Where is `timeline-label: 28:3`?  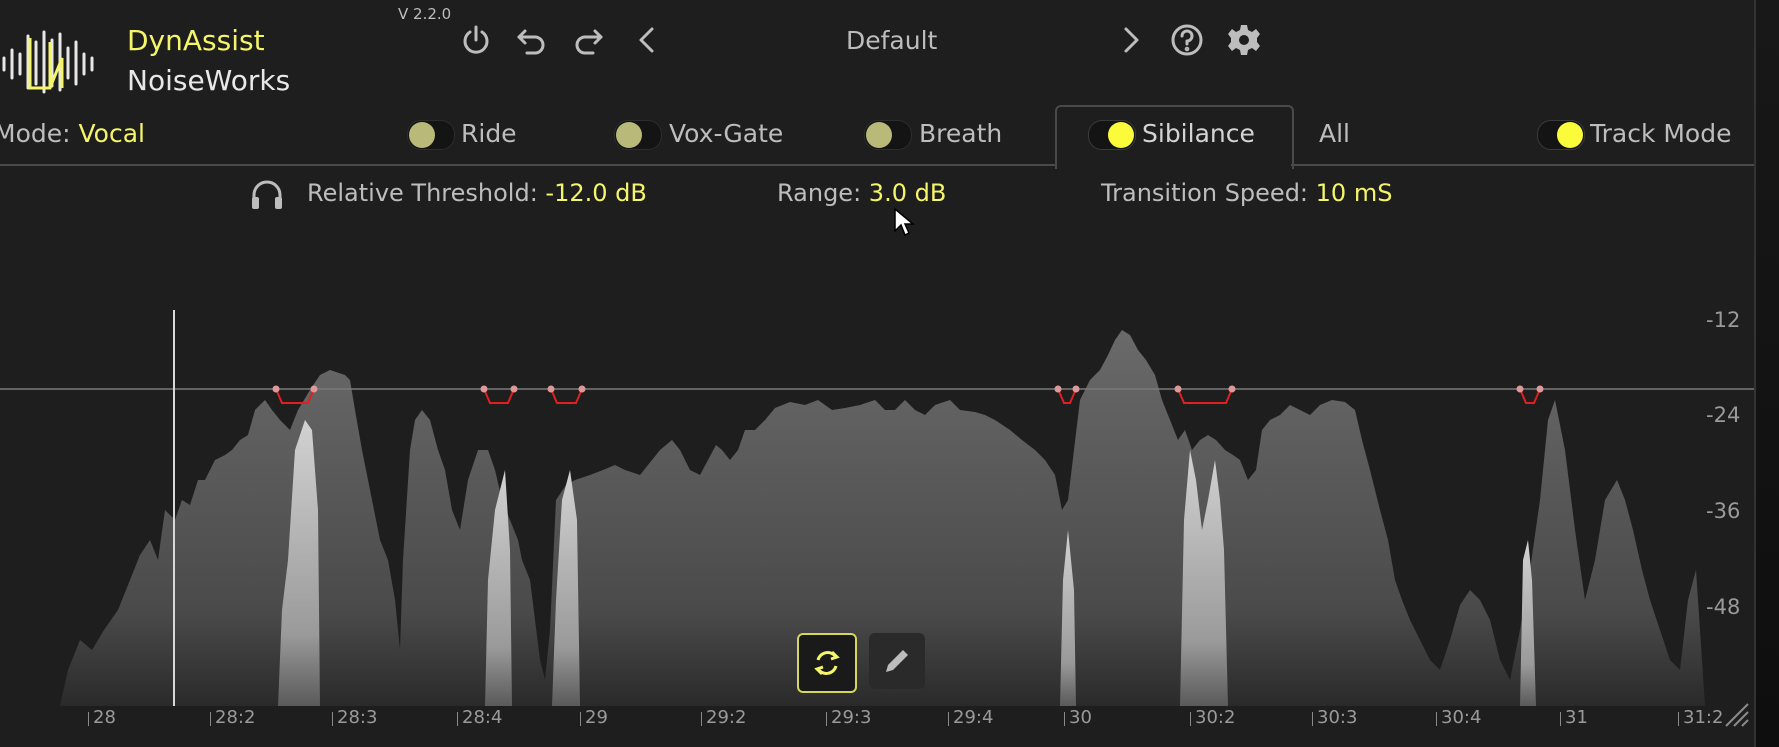 timeline-label: 28:3 is located at coordinates (357, 717).